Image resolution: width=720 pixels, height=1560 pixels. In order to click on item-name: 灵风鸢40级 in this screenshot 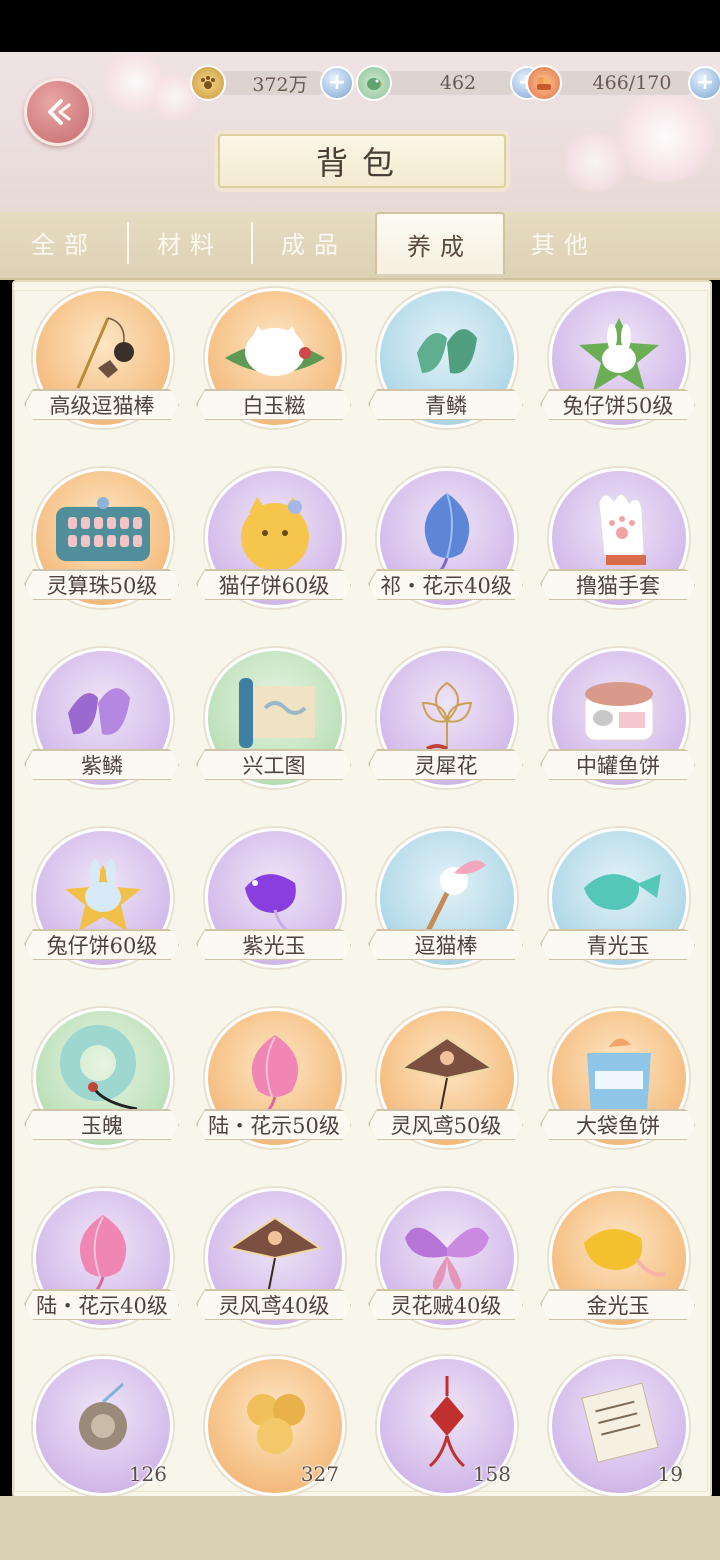, I will do `click(274, 1305)`.